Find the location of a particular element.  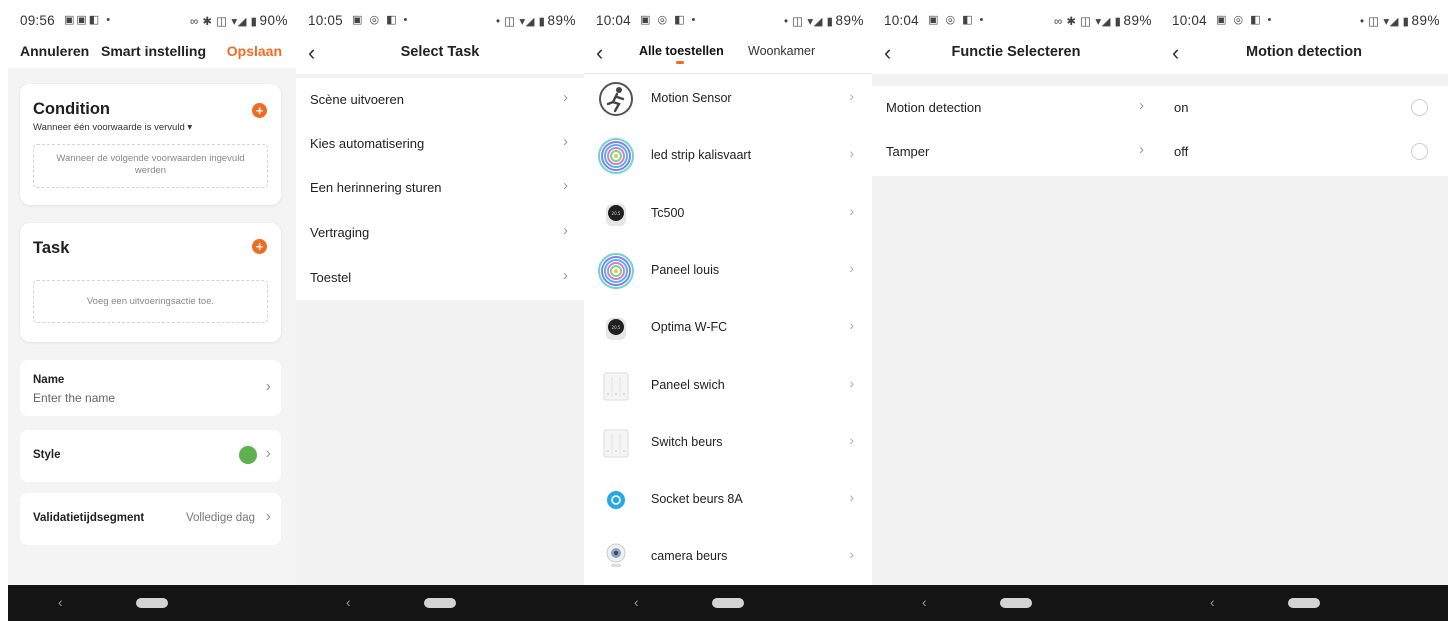

camera-icon is located at coordinates (616, 557).